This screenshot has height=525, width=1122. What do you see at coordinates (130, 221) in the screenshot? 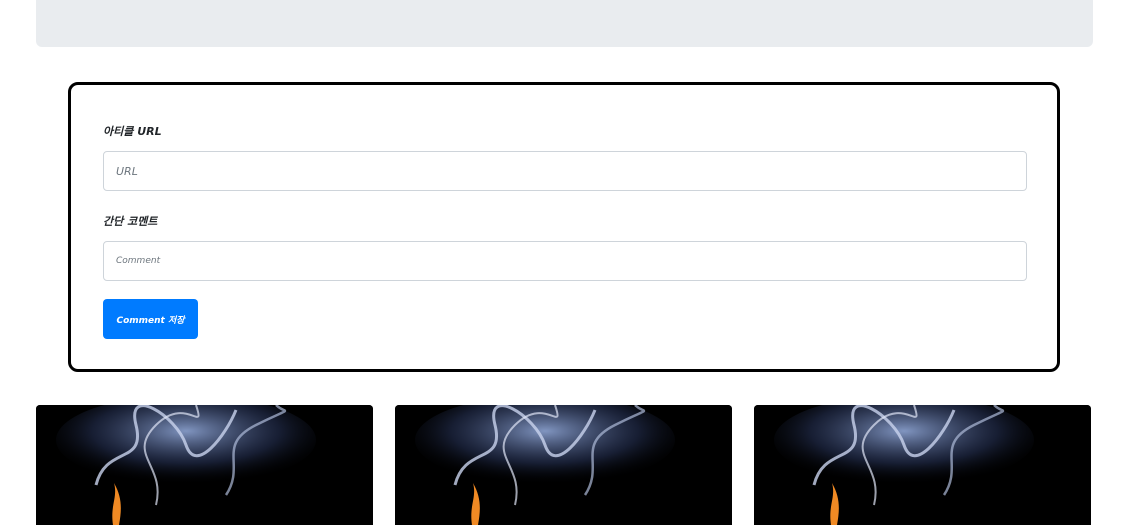
I see `comment-label: 간단 코멘트` at bounding box center [130, 221].